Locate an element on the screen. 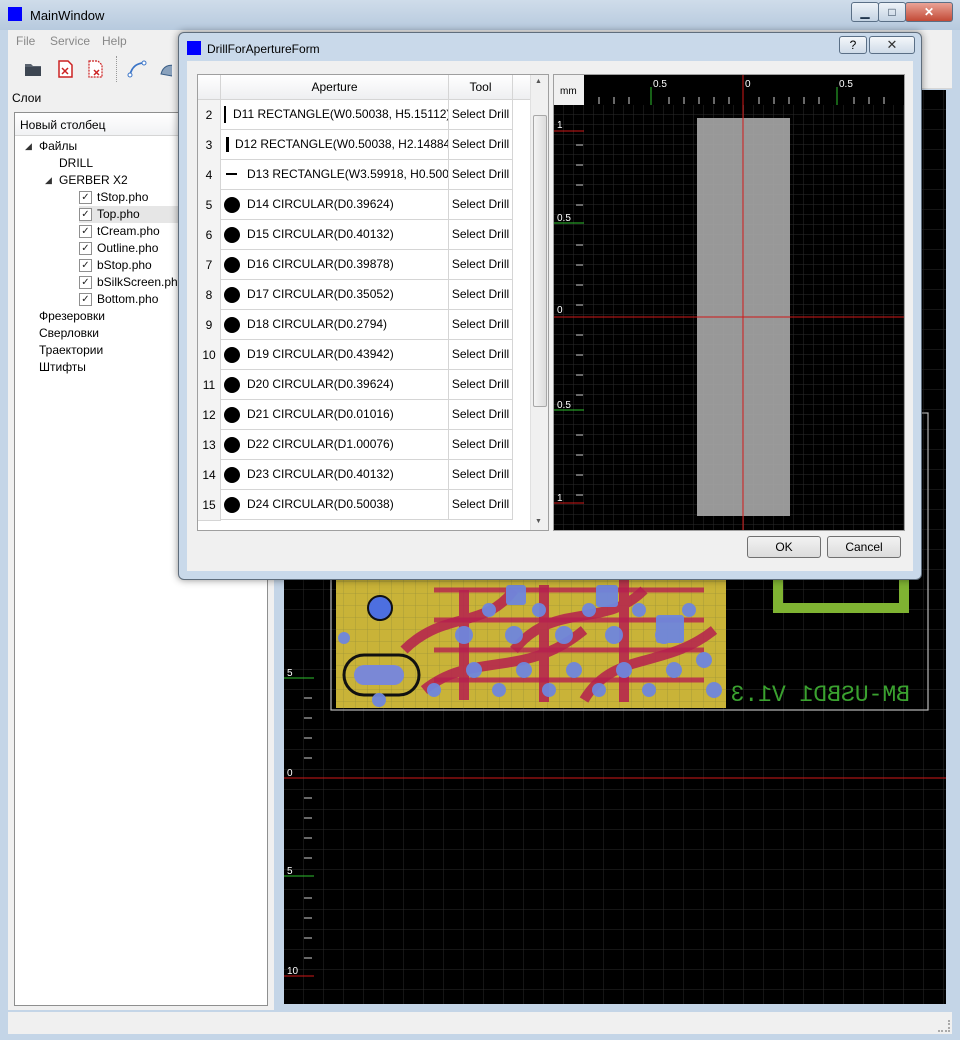 This screenshot has width=960, height=1040. row-number: 10 is located at coordinates (209, 355).